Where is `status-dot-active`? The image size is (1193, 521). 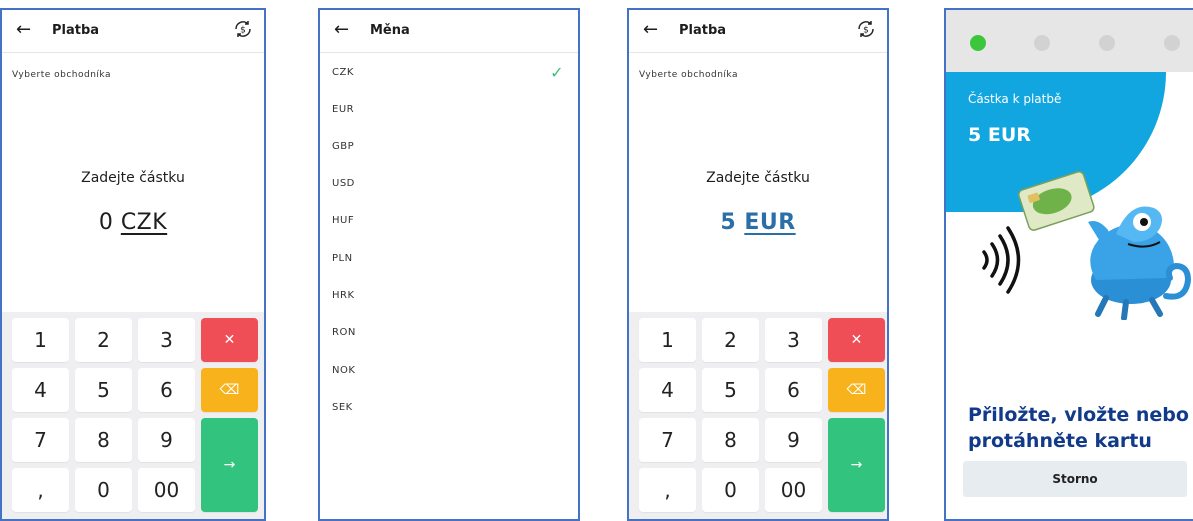
status-dot-active is located at coordinates (978, 43).